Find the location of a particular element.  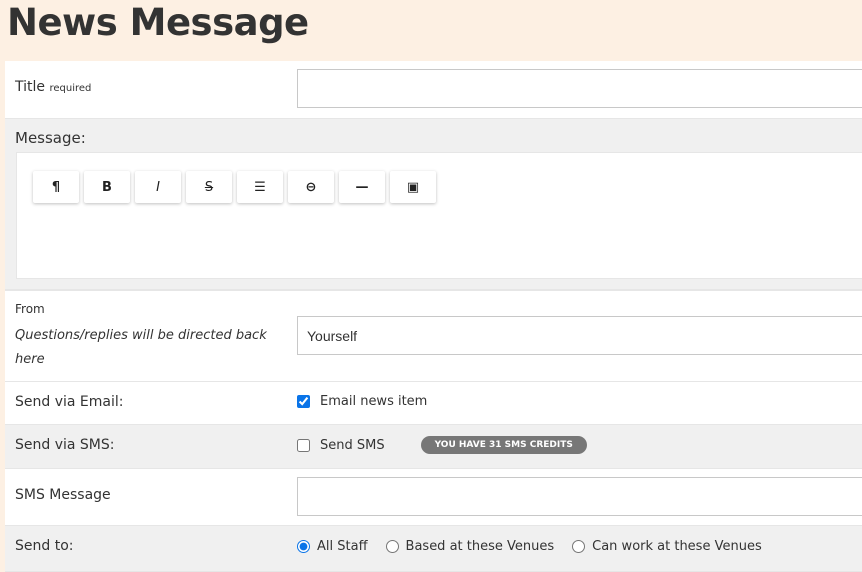

email-option-label: Email news item is located at coordinates (374, 401).